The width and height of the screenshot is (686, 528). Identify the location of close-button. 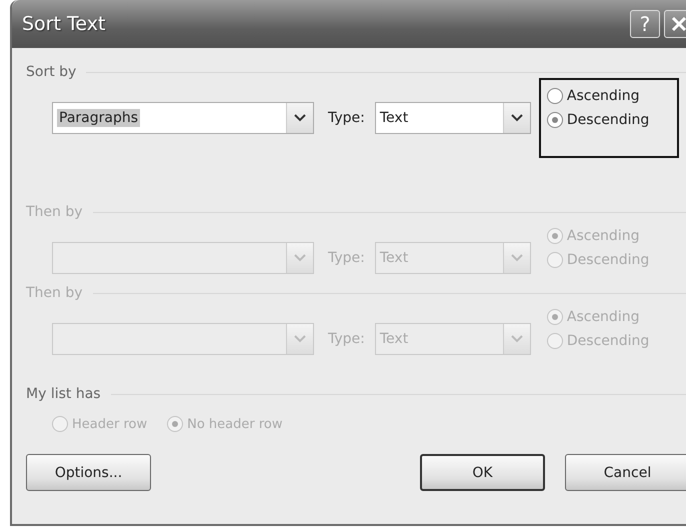
(675, 24).